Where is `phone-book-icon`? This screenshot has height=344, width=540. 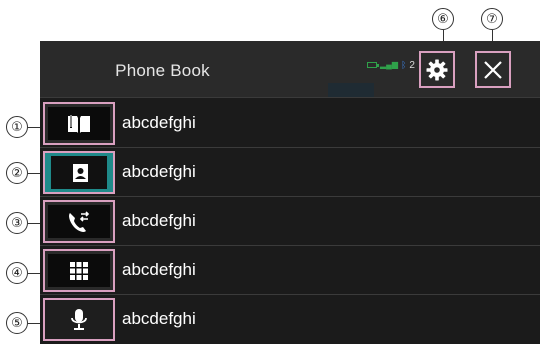
phone-book-icon is located at coordinates (79, 123).